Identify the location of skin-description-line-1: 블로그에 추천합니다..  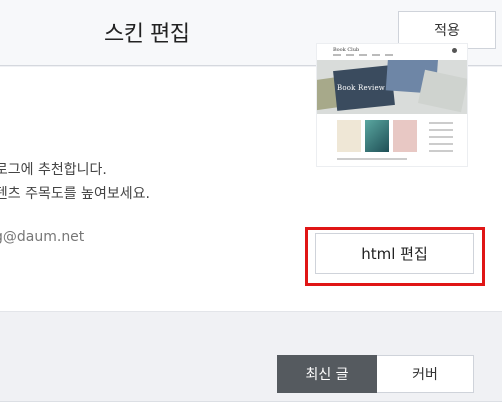
(53, 170).